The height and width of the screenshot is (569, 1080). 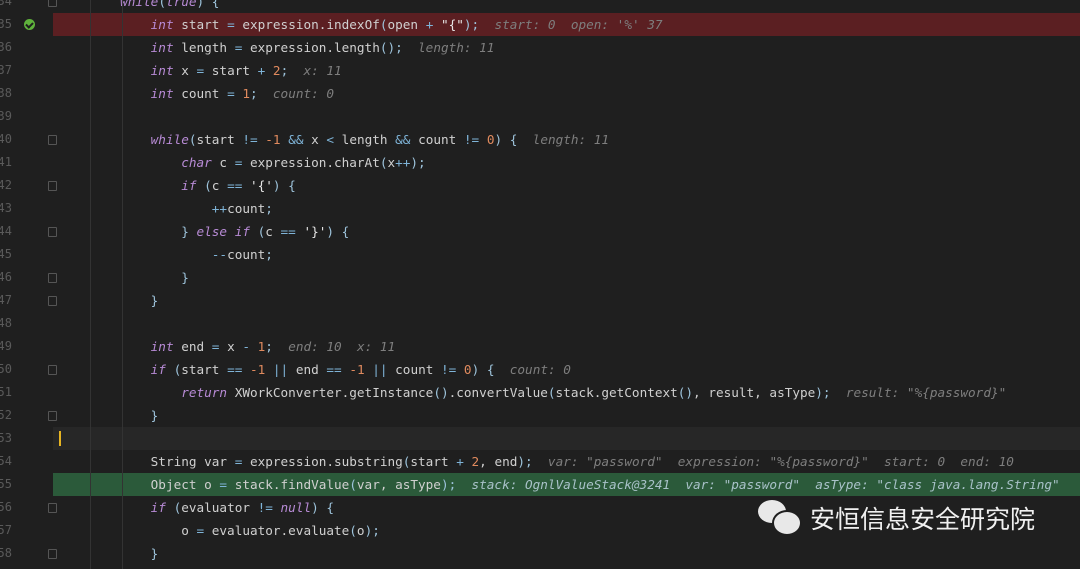 I want to click on line-number: 44, so click(x=6, y=231).